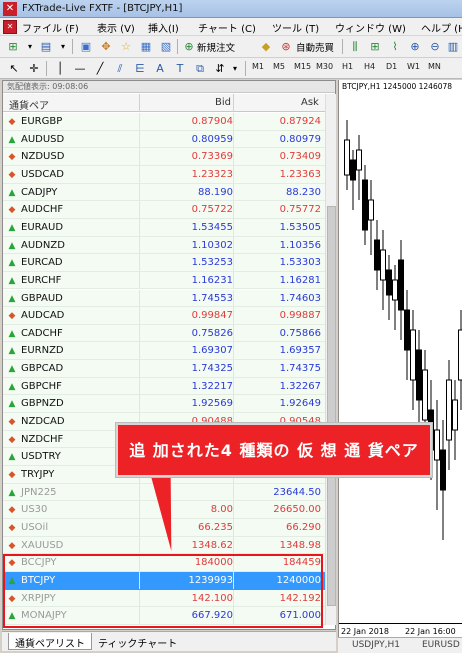 The image size is (462, 653). Describe the element at coordinates (227, 27) in the screenshot. I see `menu-chart: チャート (C)` at that location.